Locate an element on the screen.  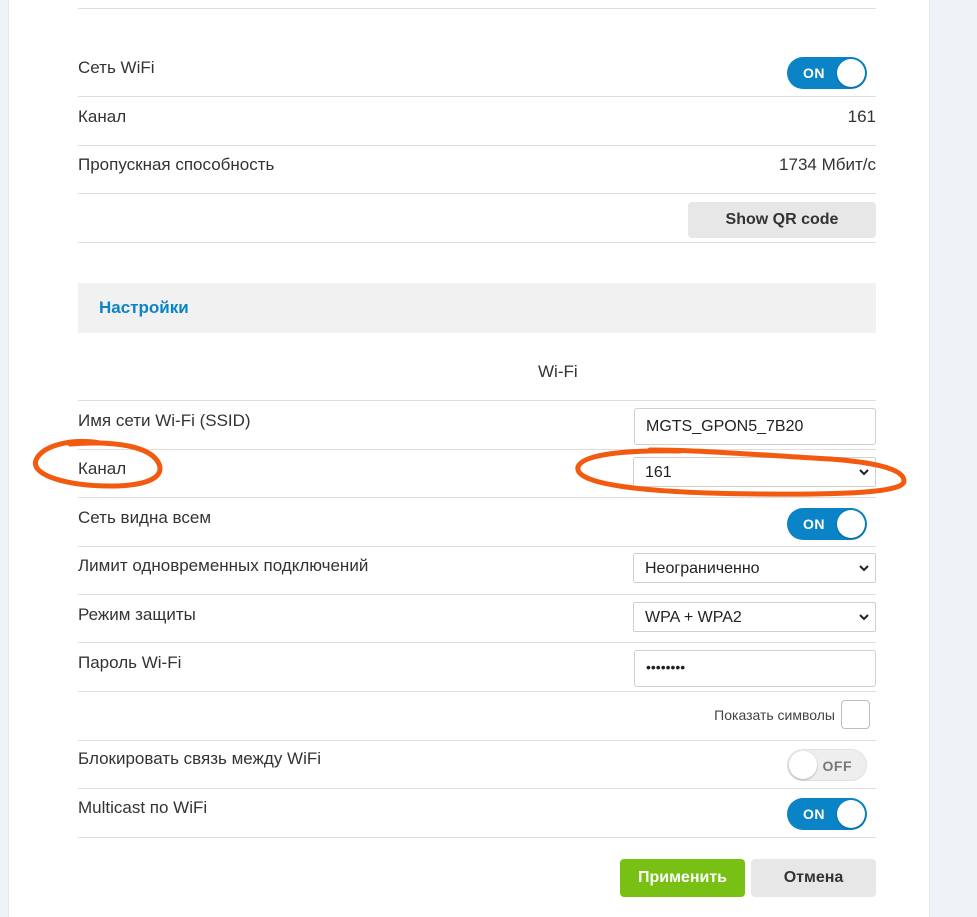
ssid-label: Имя сети Wi-Fi (SSID) is located at coordinates (164, 420).